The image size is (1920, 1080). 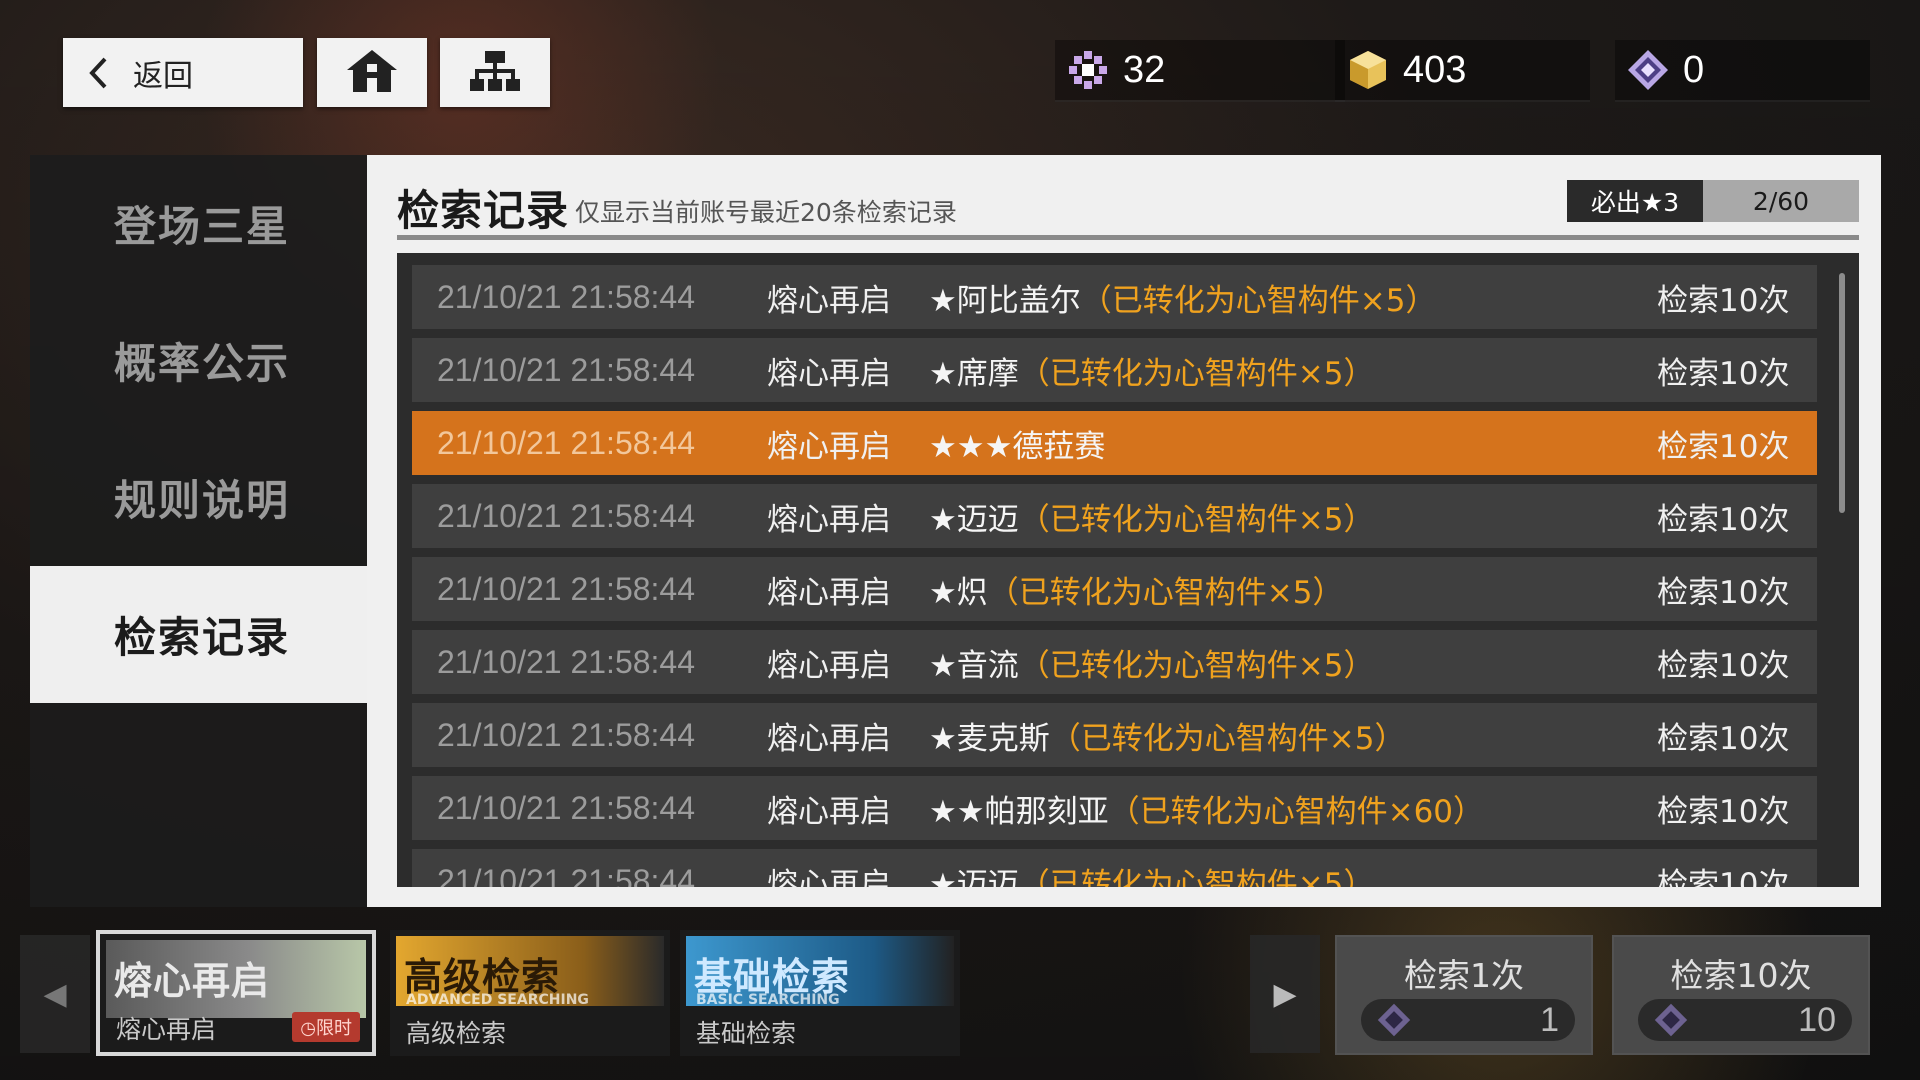 What do you see at coordinates (987, 665) in the screenshot?
I see `record-name: 音流` at bounding box center [987, 665].